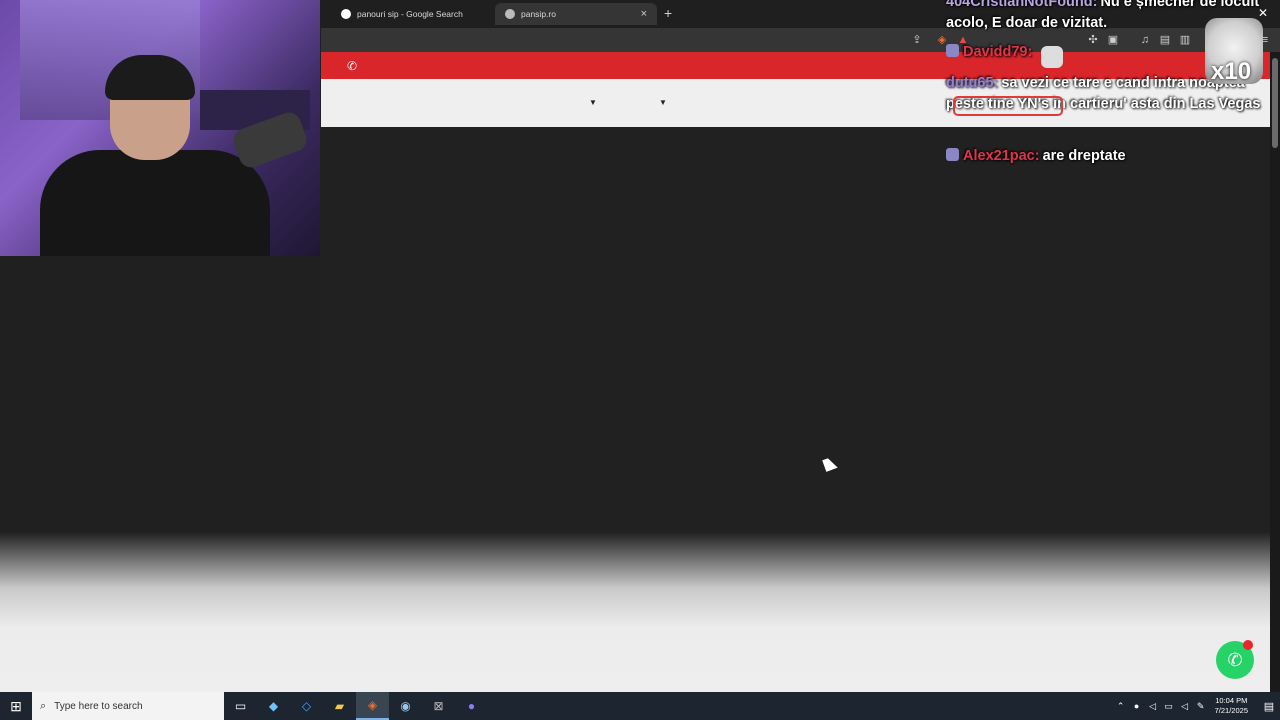 Image resolution: width=1280 pixels, height=720 pixels. I want to click on tab-label: panouri sip - Google Search, so click(410, 14).